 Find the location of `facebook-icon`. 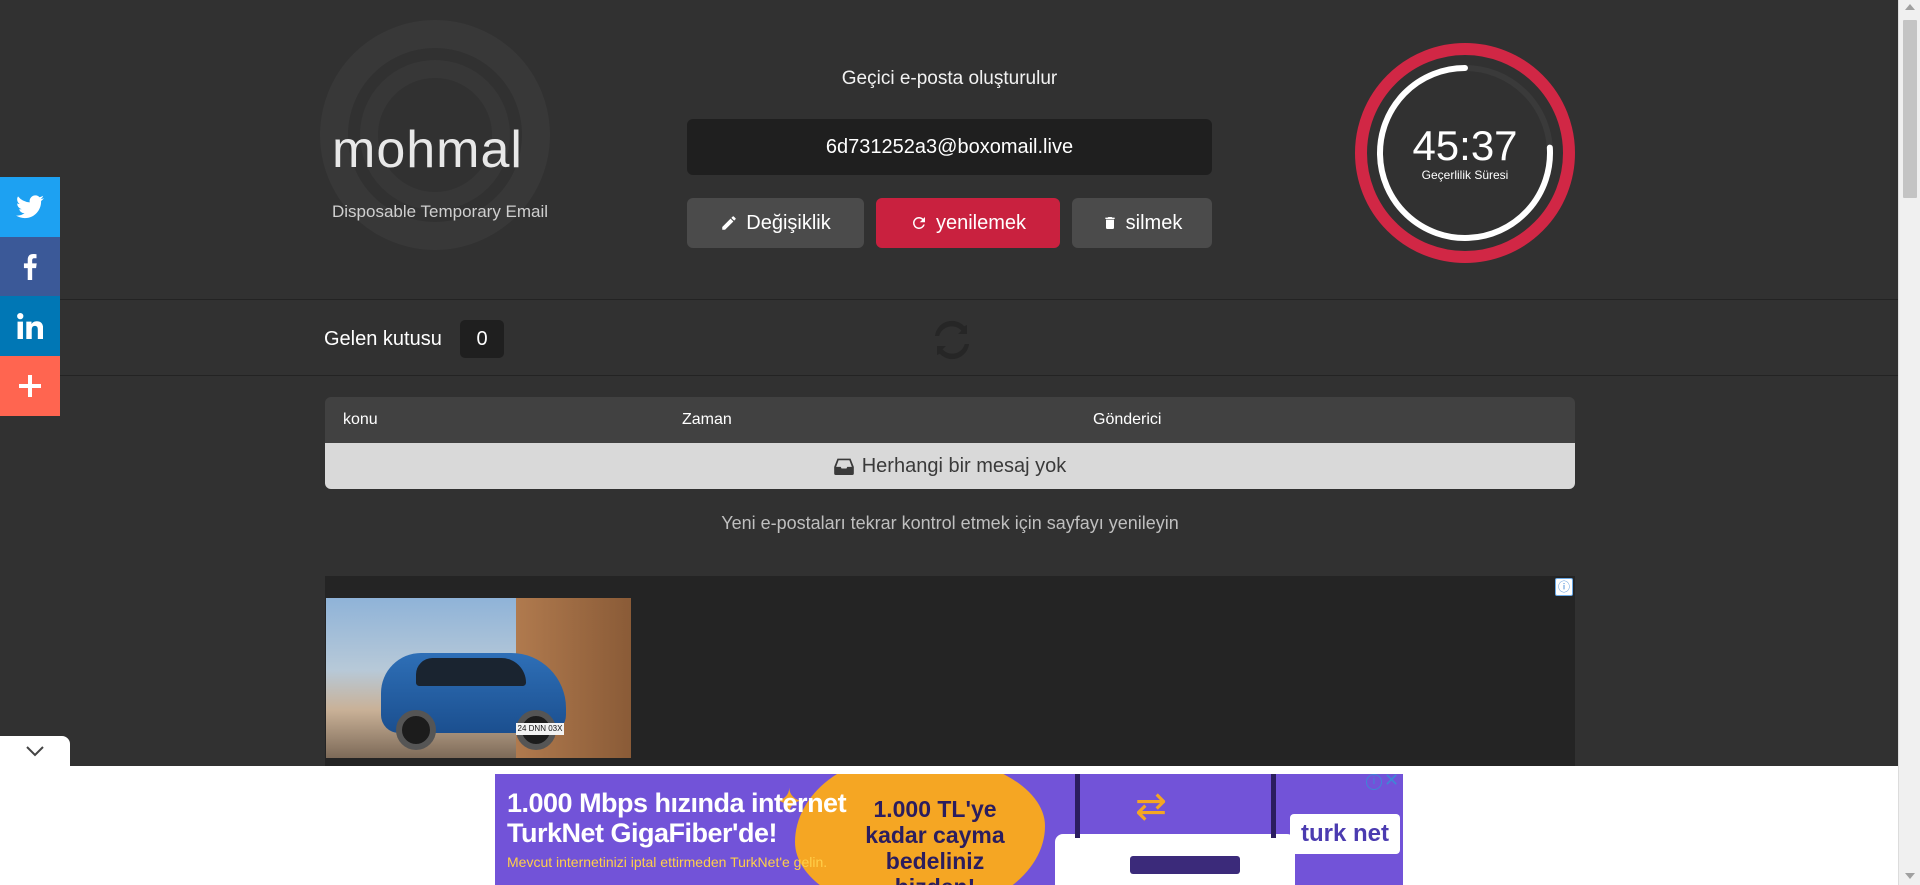

facebook-icon is located at coordinates (30, 267).